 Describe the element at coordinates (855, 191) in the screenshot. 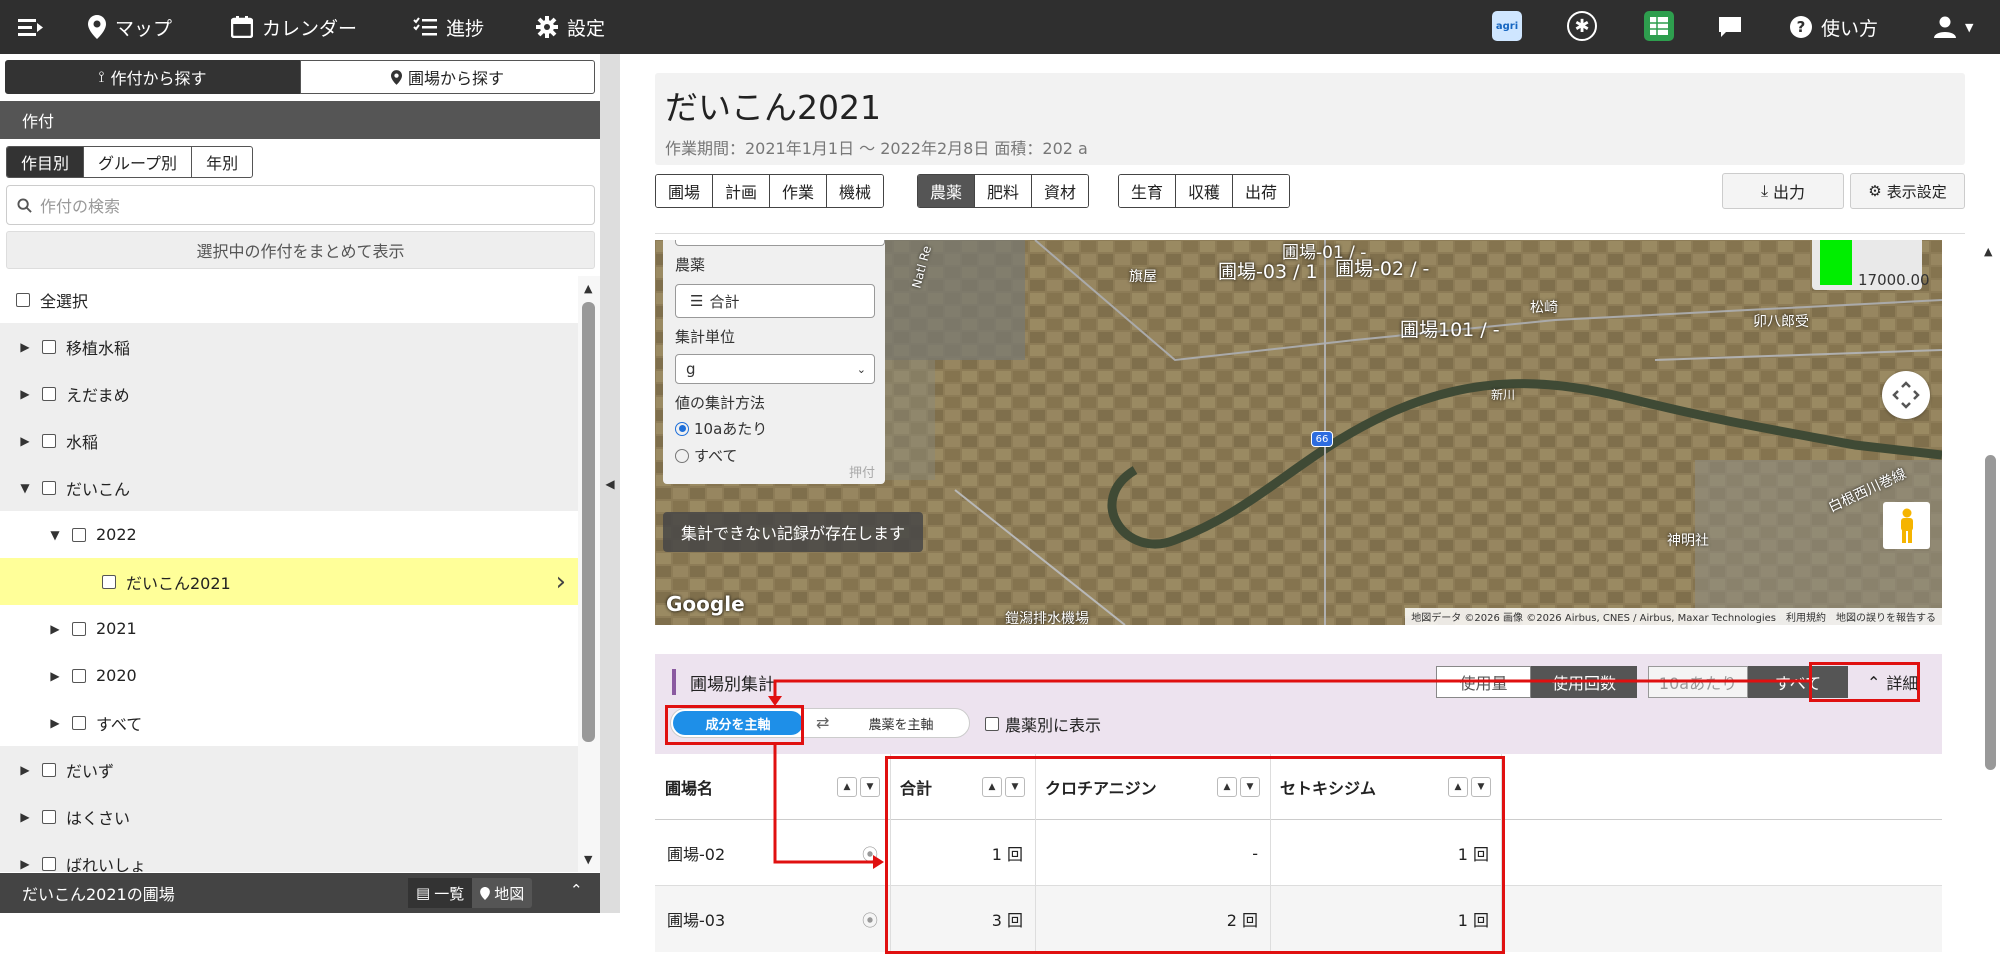

I see `tab-machine: 機械` at that location.